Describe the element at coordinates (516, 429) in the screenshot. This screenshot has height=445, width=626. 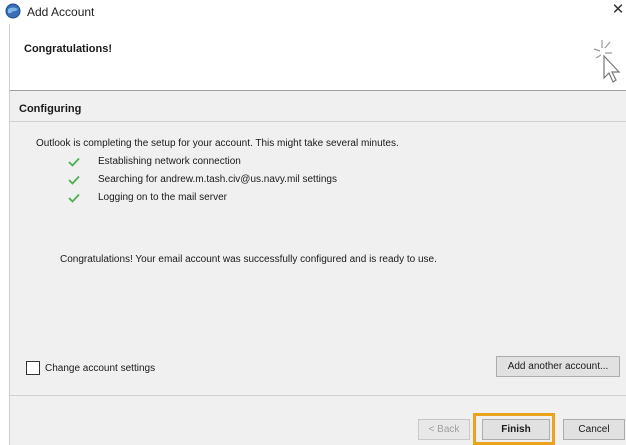
I see `finish-button: Finish` at that location.